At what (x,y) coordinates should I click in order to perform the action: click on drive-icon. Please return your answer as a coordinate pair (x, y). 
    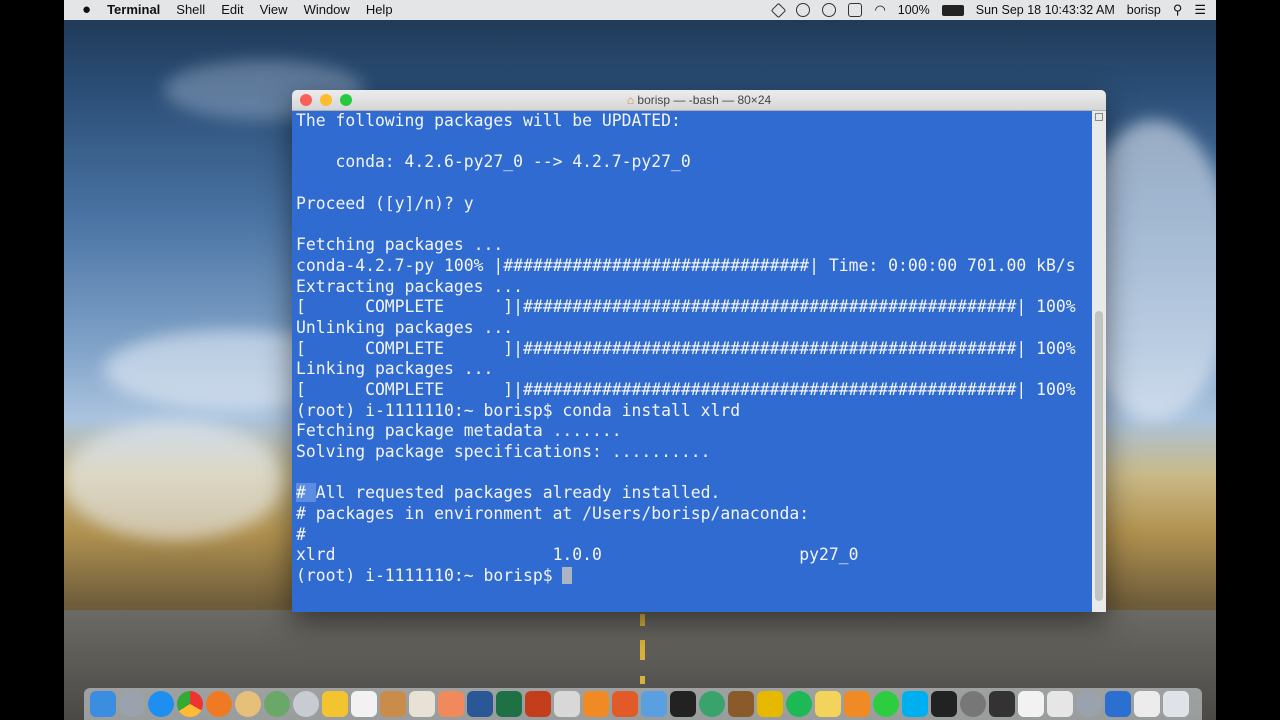
    Looking at the image, I should click on (779, 10).